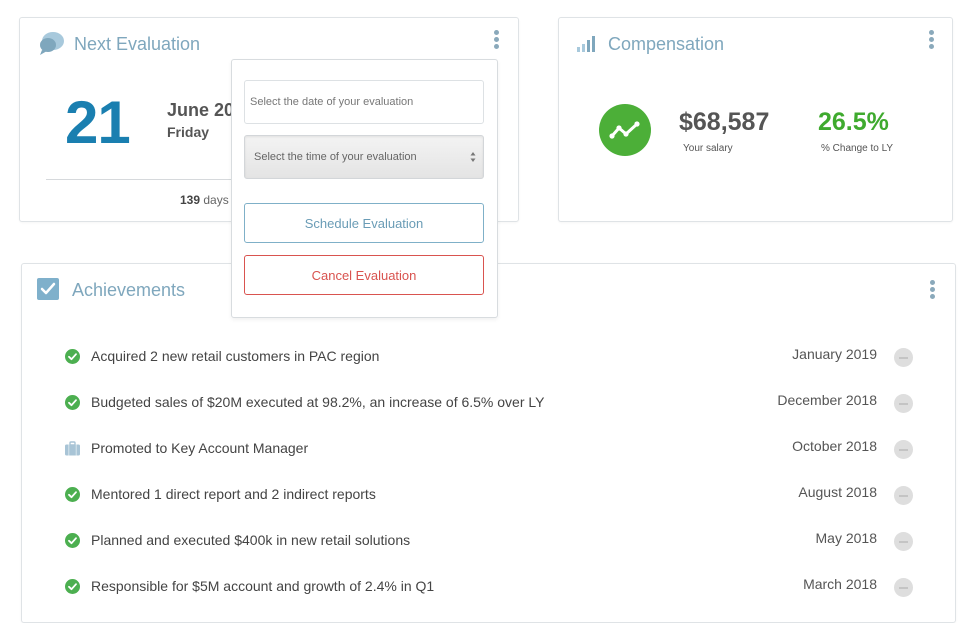 This screenshot has height=623, width=976. What do you see at coordinates (837, 492) in the screenshot?
I see `achievement-date: August 2018` at bounding box center [837, 492].